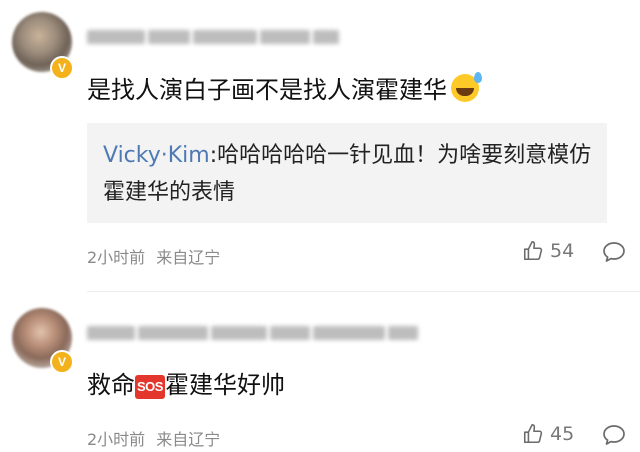 The image size is (640, 452). What do you see at coordinates (548, 434) in the screenshot?
I see `like-button: 45` at bounding box center [548, 434].